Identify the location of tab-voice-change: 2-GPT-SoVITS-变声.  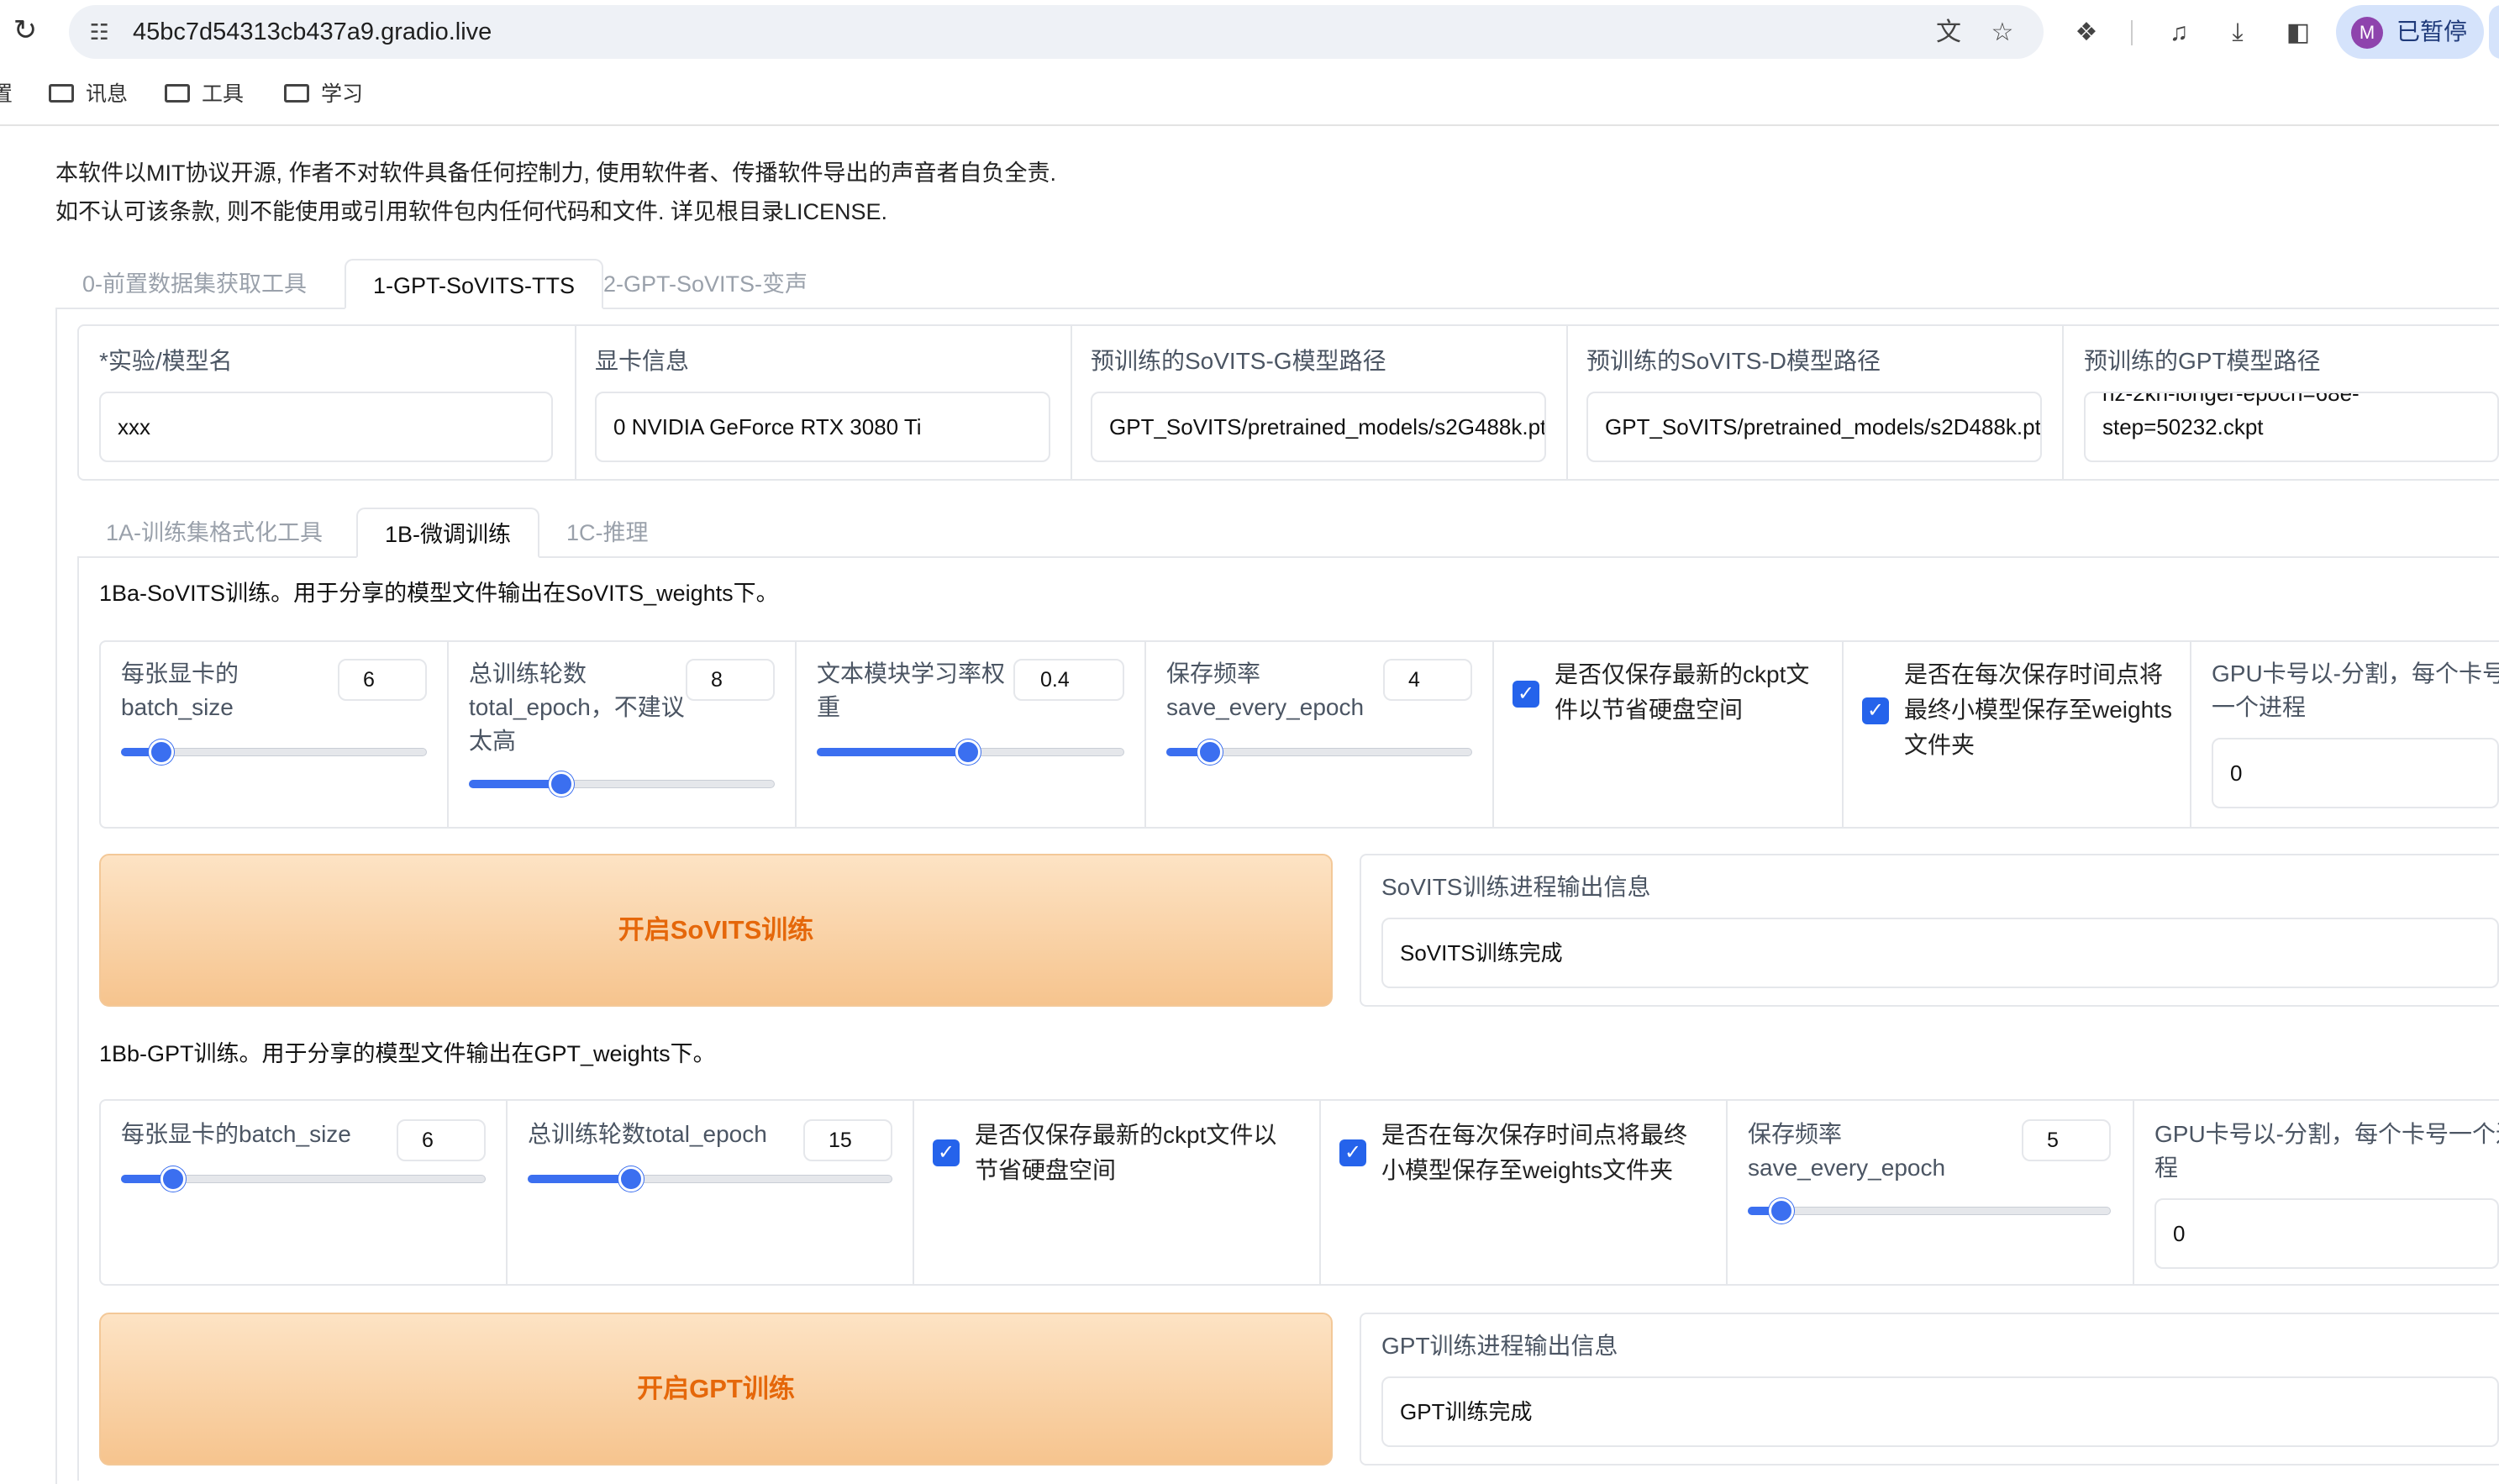
(705, 284).